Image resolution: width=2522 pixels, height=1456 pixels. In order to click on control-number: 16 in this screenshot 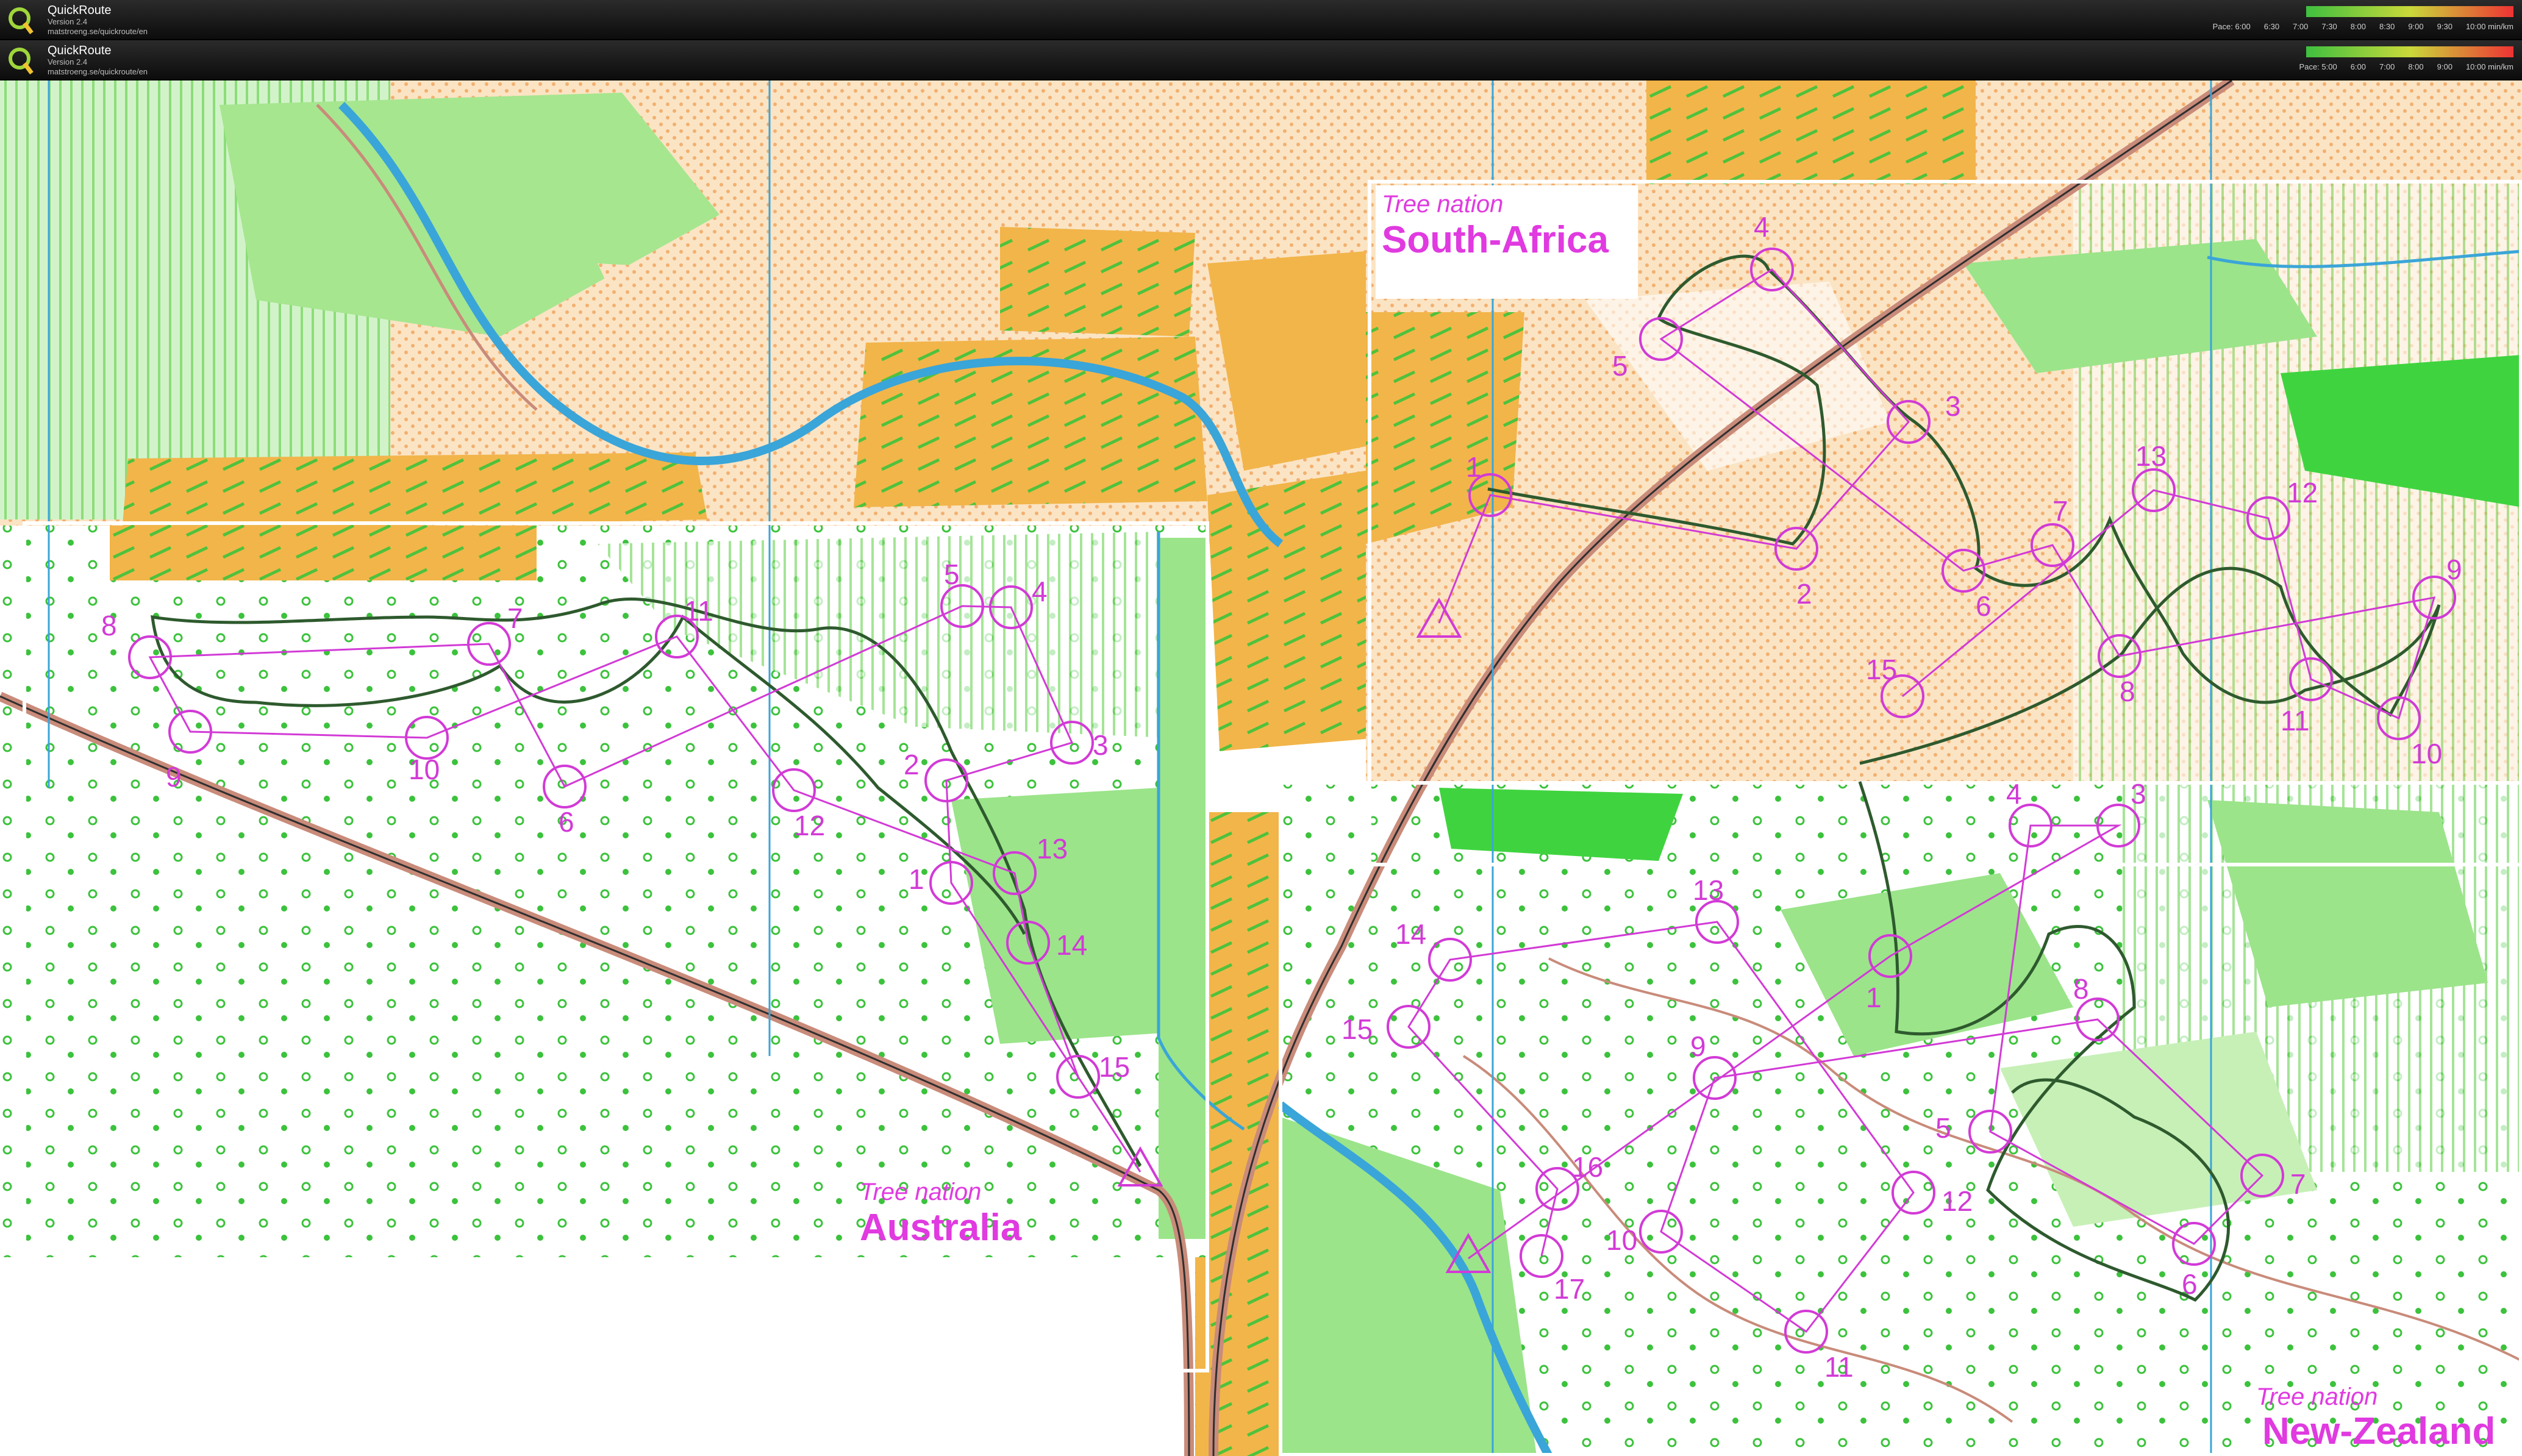, I will do `click(1587, 1167)`.